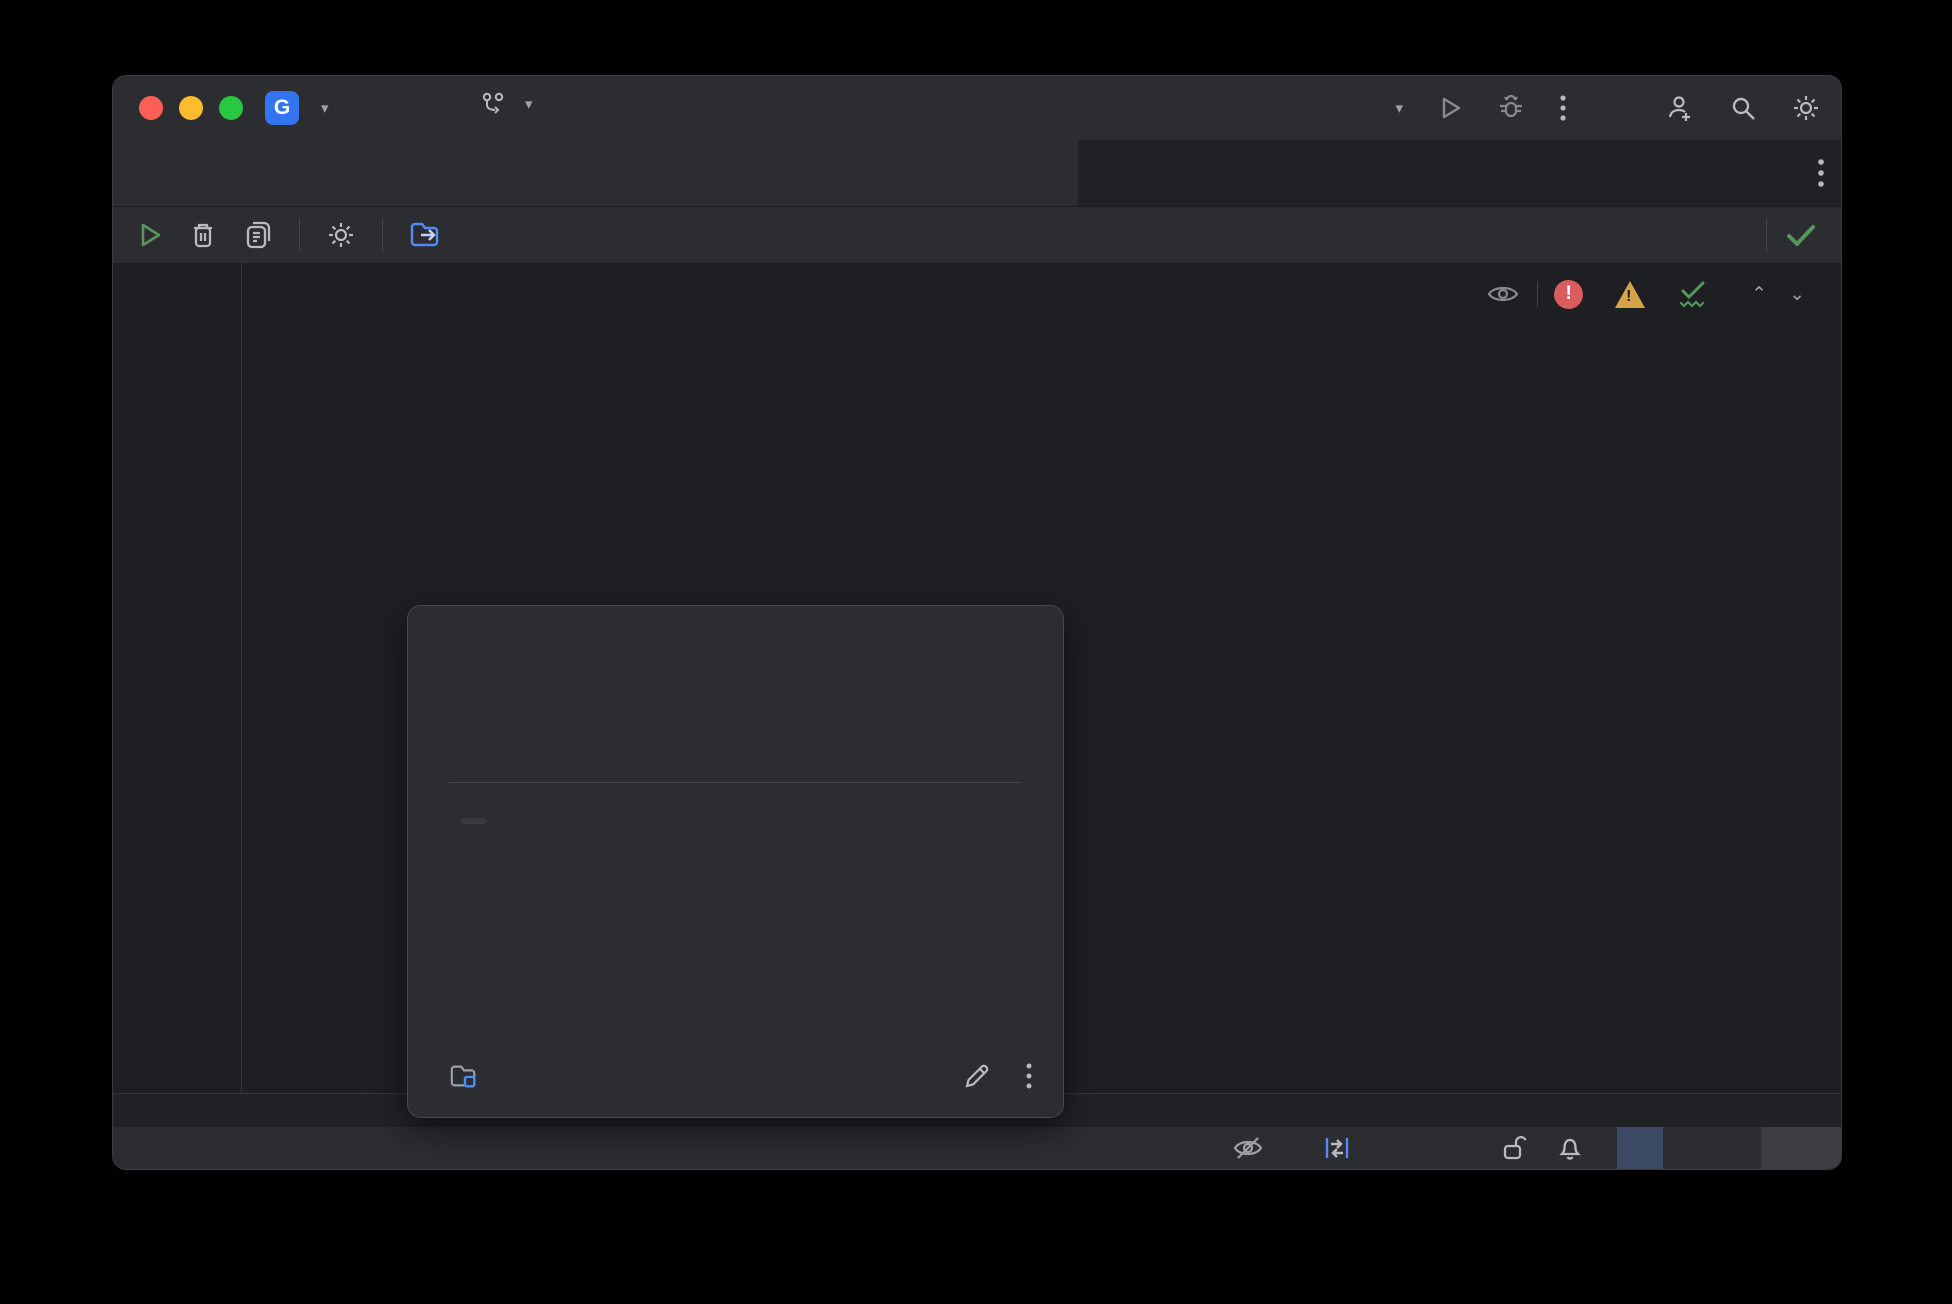  What do you see at coordinates (1829, 678) in the screenshot?
I see `error-stripe-column` at bounding box center [1829, 678].